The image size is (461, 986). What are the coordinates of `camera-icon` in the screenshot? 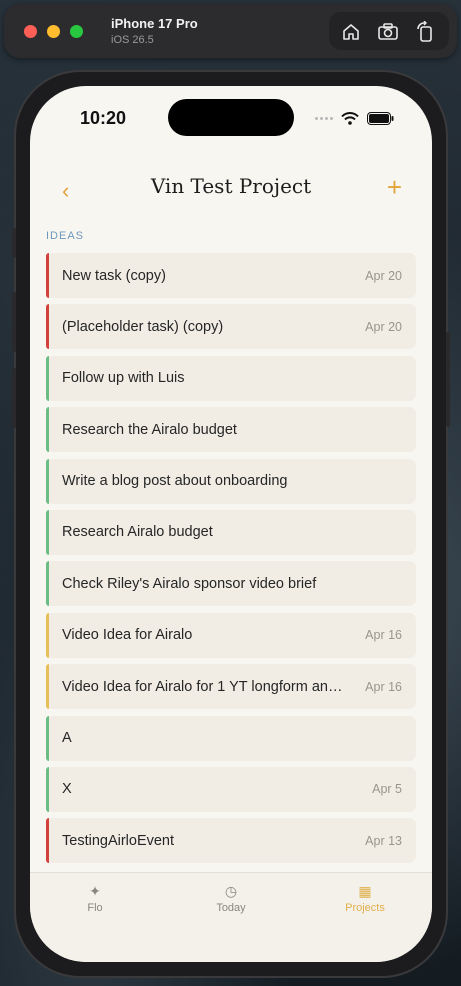 It's located at (388, 31).